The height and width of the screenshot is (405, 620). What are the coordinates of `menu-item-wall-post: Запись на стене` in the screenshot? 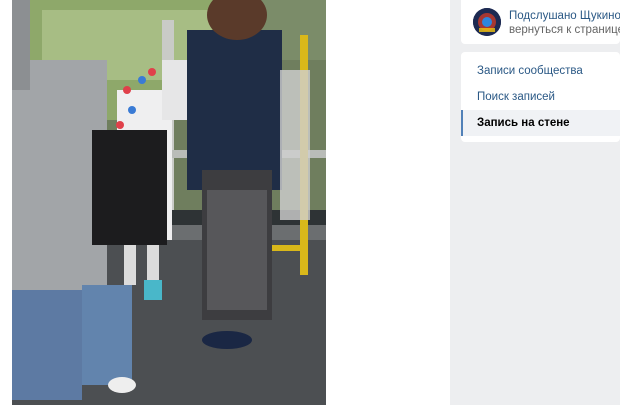 It's located at (540, 123).